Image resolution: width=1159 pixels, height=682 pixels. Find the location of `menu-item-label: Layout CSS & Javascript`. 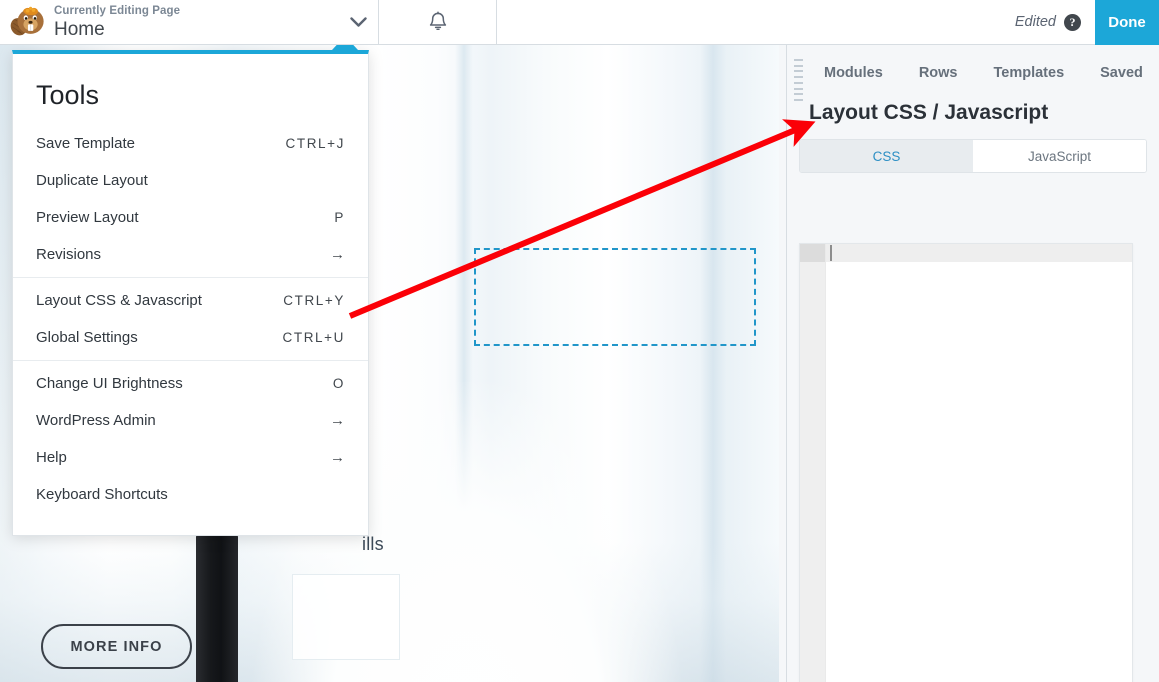

menu-item-label: Layout CSS & Javascript is located at coordinates (119, 300).